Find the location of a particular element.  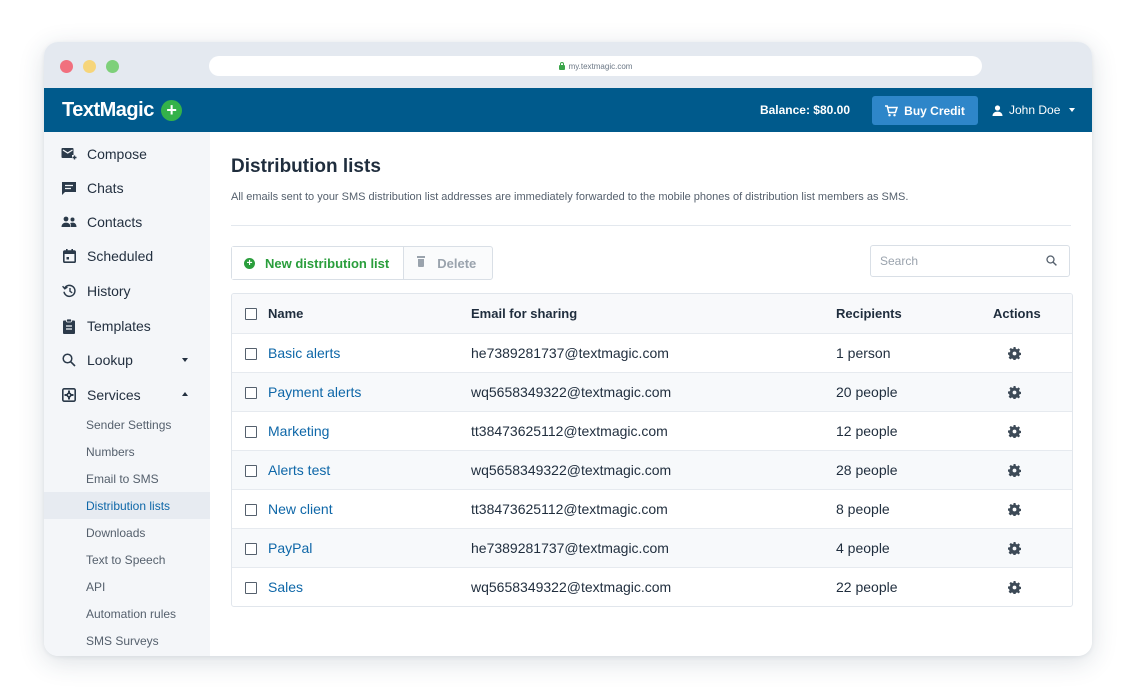

calendar-icon is located at coordinates (69, 256).